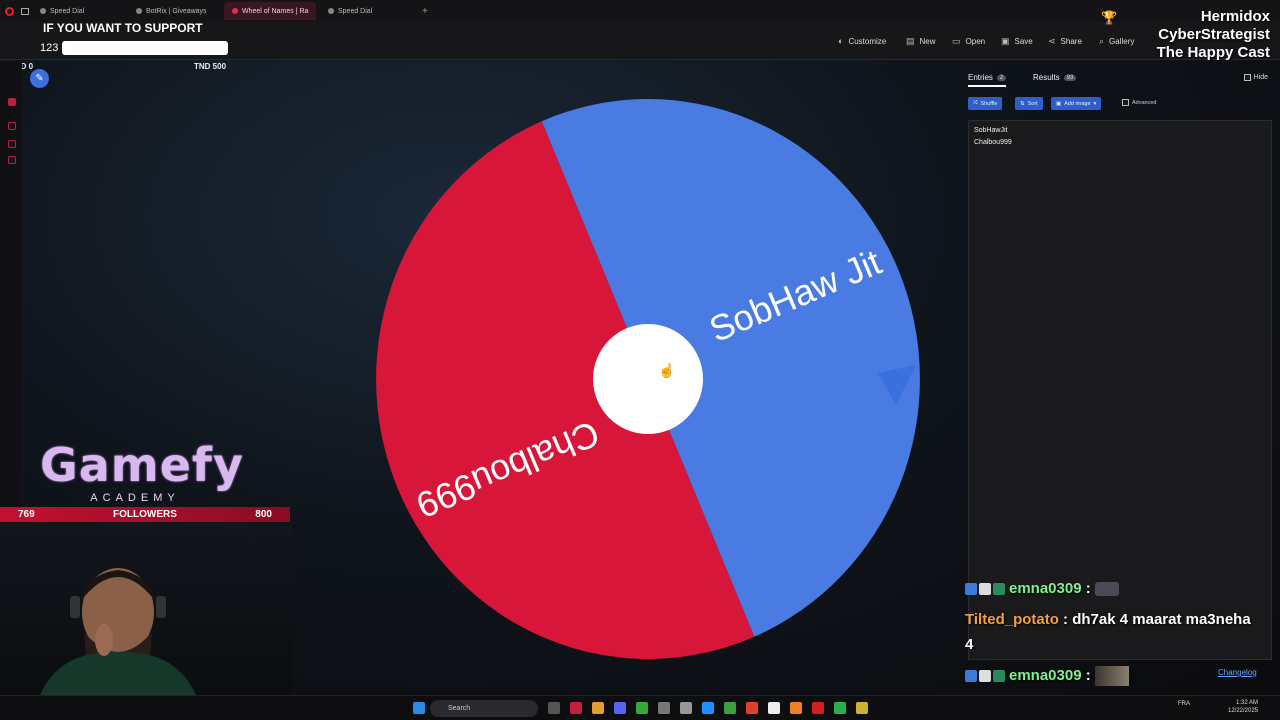 The width and height of the screenshot is (1280, 720). What do you see at coordinates (968, 41) in the screenshot?
I see `open-button: ▭ Open` at bounding box center [968, 41].